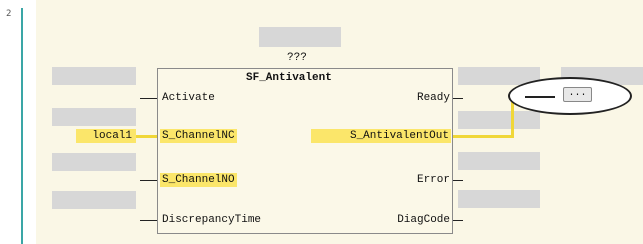 The width and height of the screenshot is (643, 244). What do you see at coordinates (211, 220) in the screenshot?
I see `input-pin-discrepancytime: DiscrepancyTime` at bounding box center [211, 220].